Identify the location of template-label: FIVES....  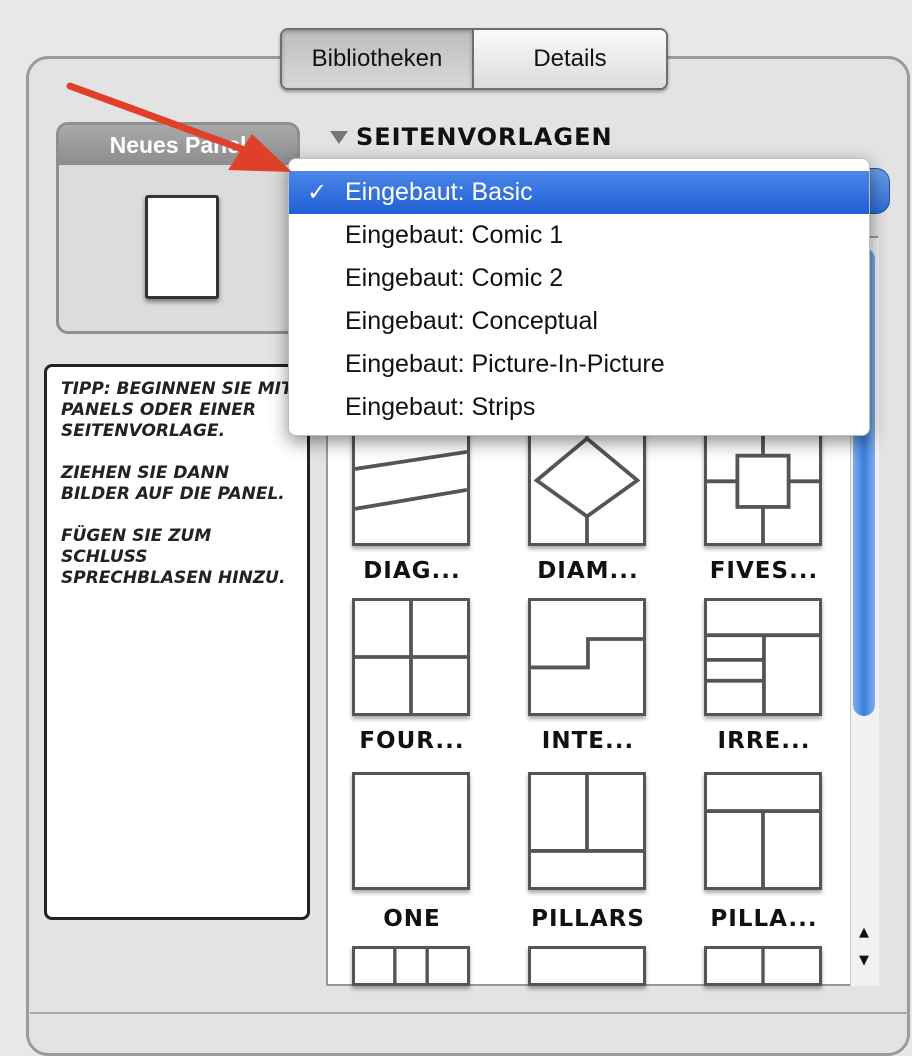
(764, 571).